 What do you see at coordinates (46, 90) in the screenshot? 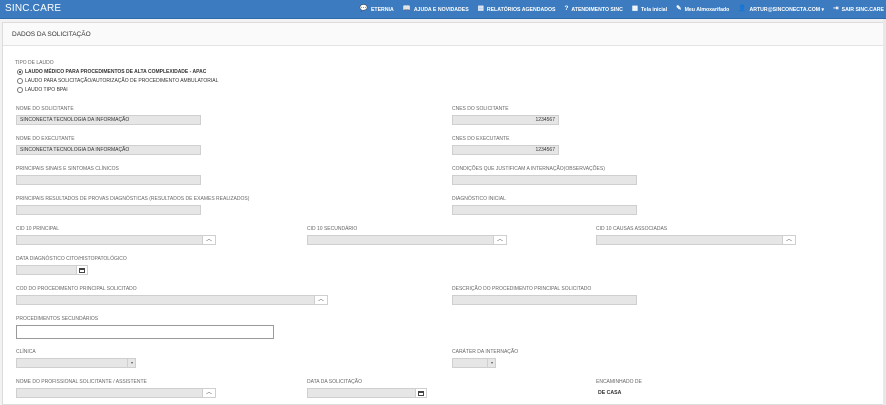
I see `radio-label: LAUDO TIPO BPAI` at bounding box center [46, 90].